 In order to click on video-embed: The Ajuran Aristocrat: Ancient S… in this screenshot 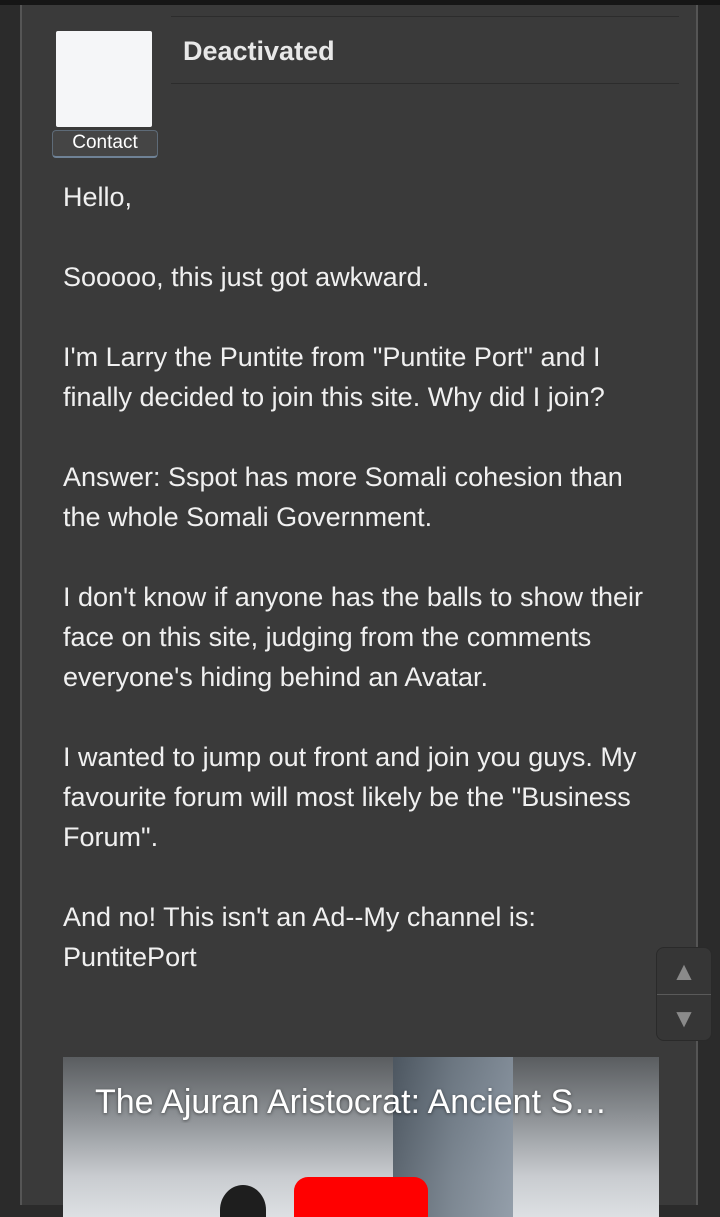, I will do `click(361, 1137)`.